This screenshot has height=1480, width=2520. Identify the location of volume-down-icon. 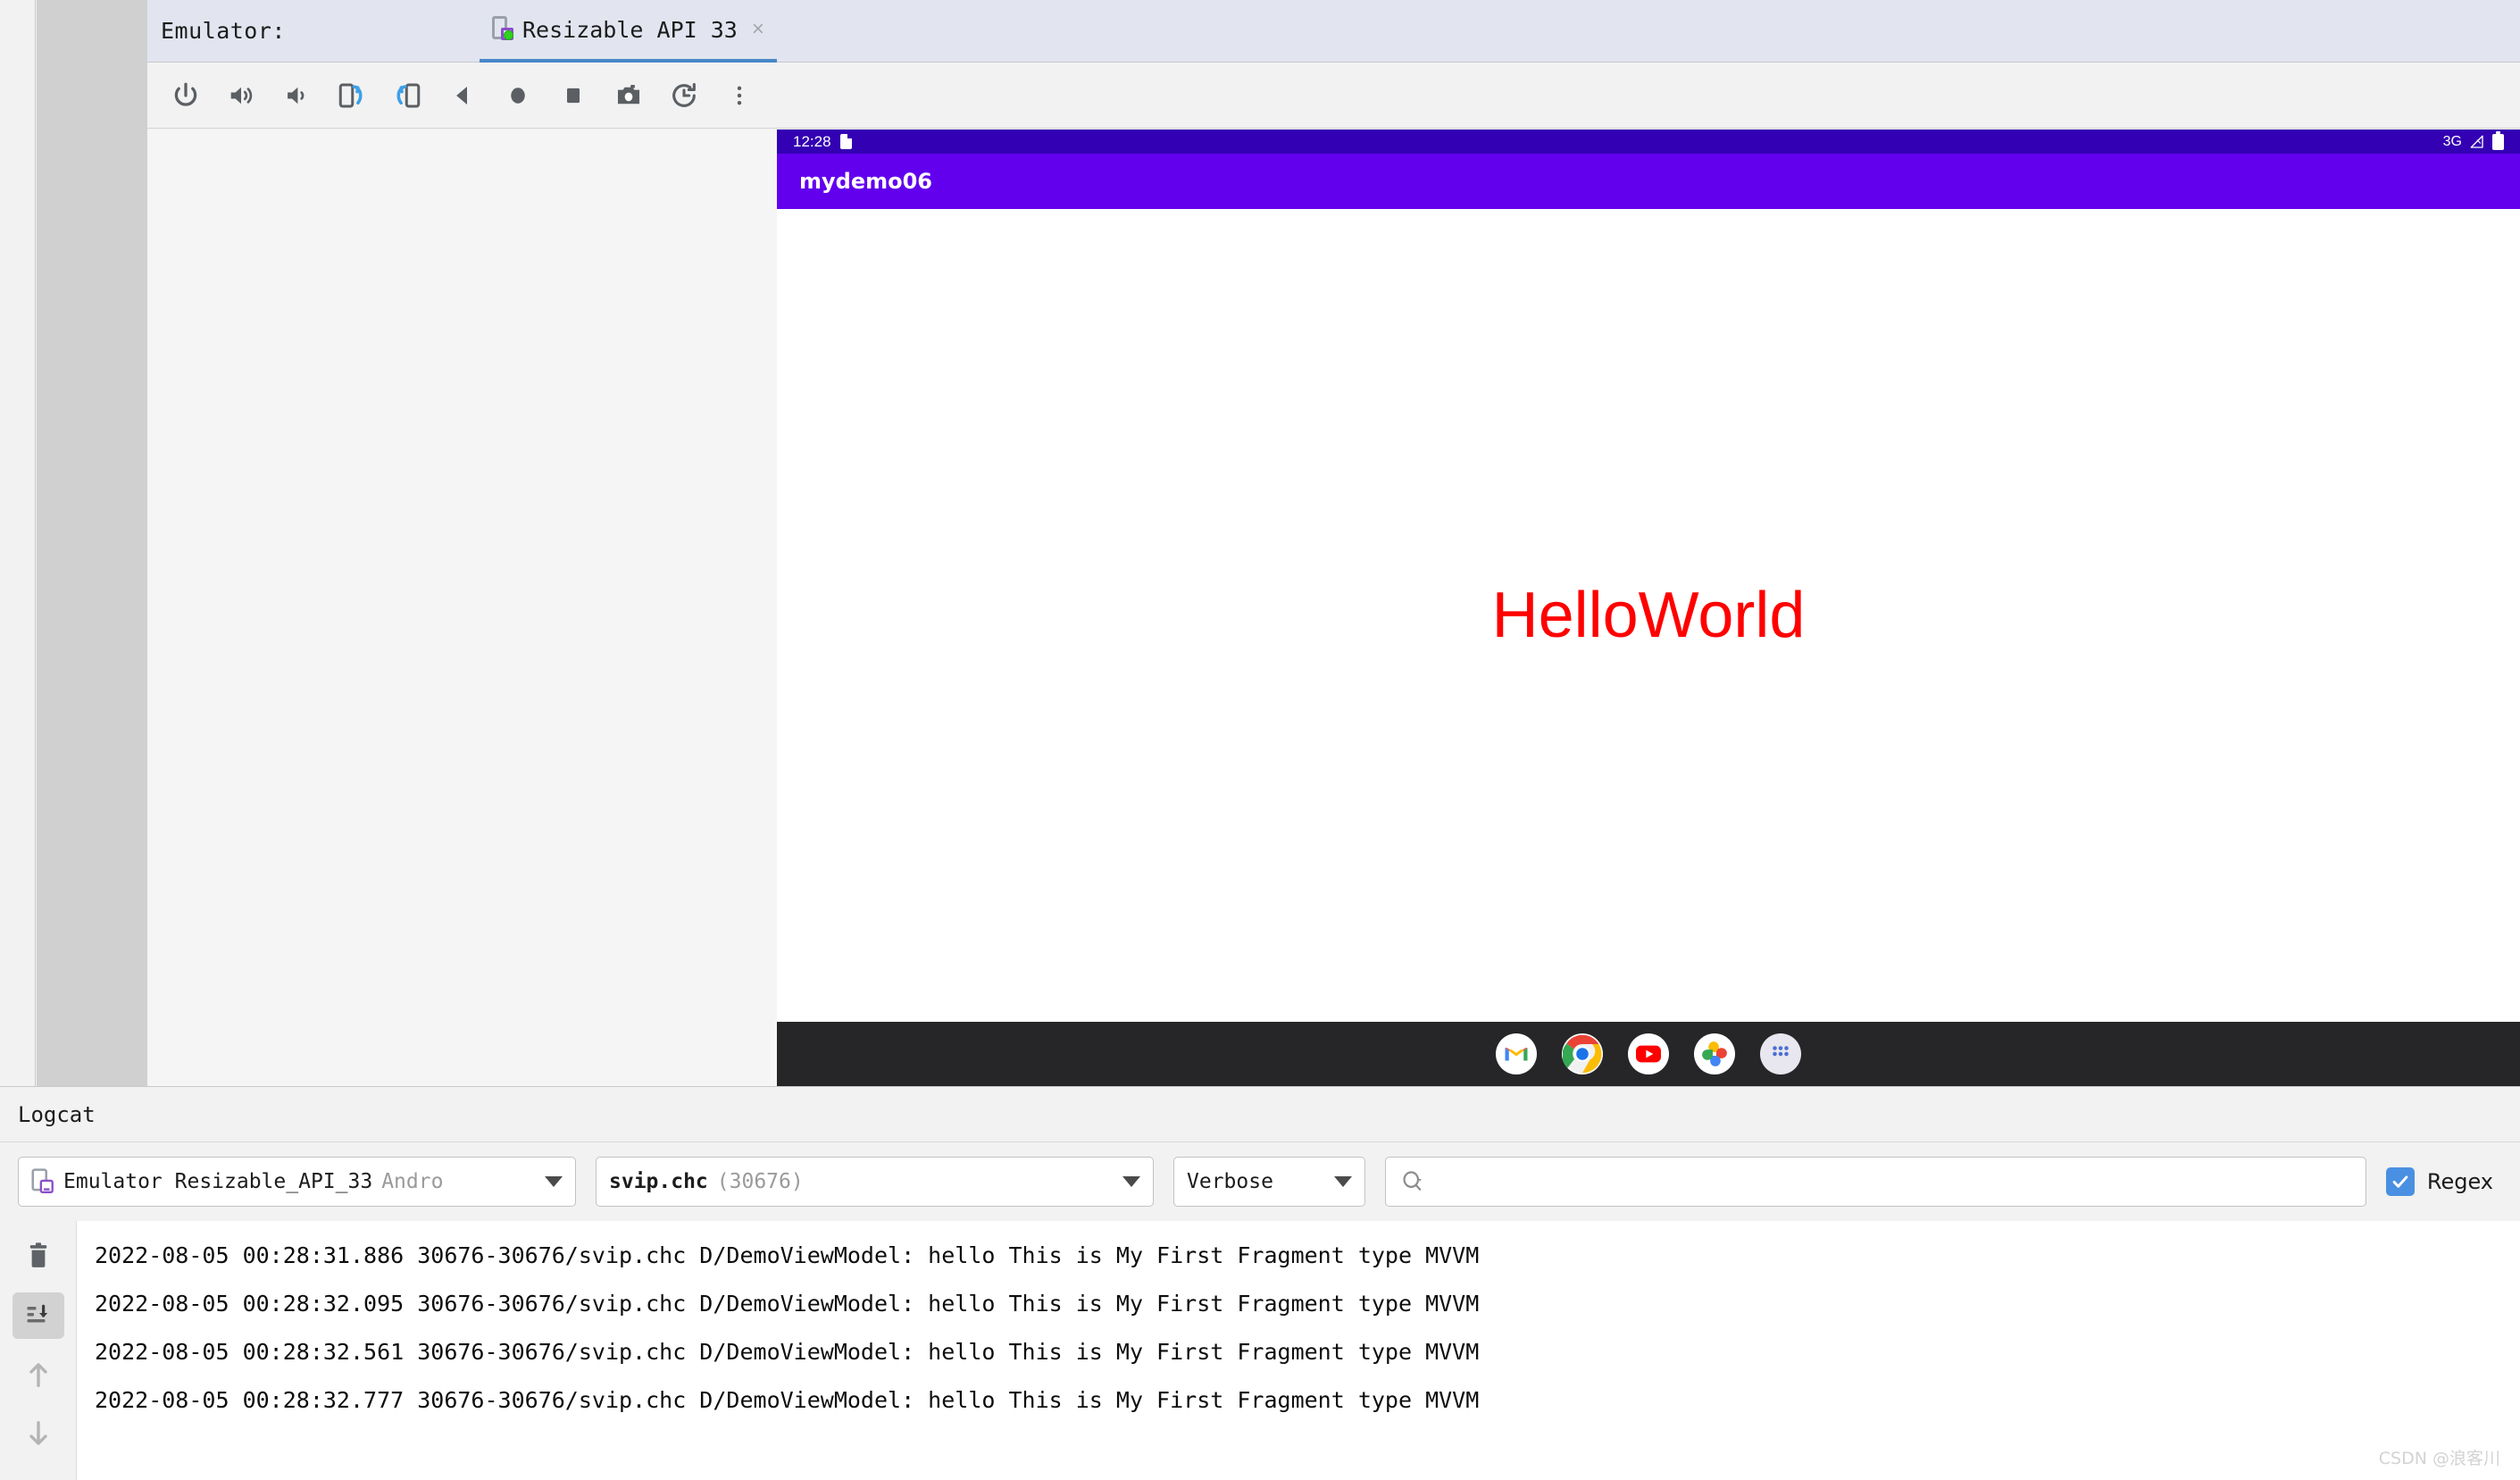
(297, 96).